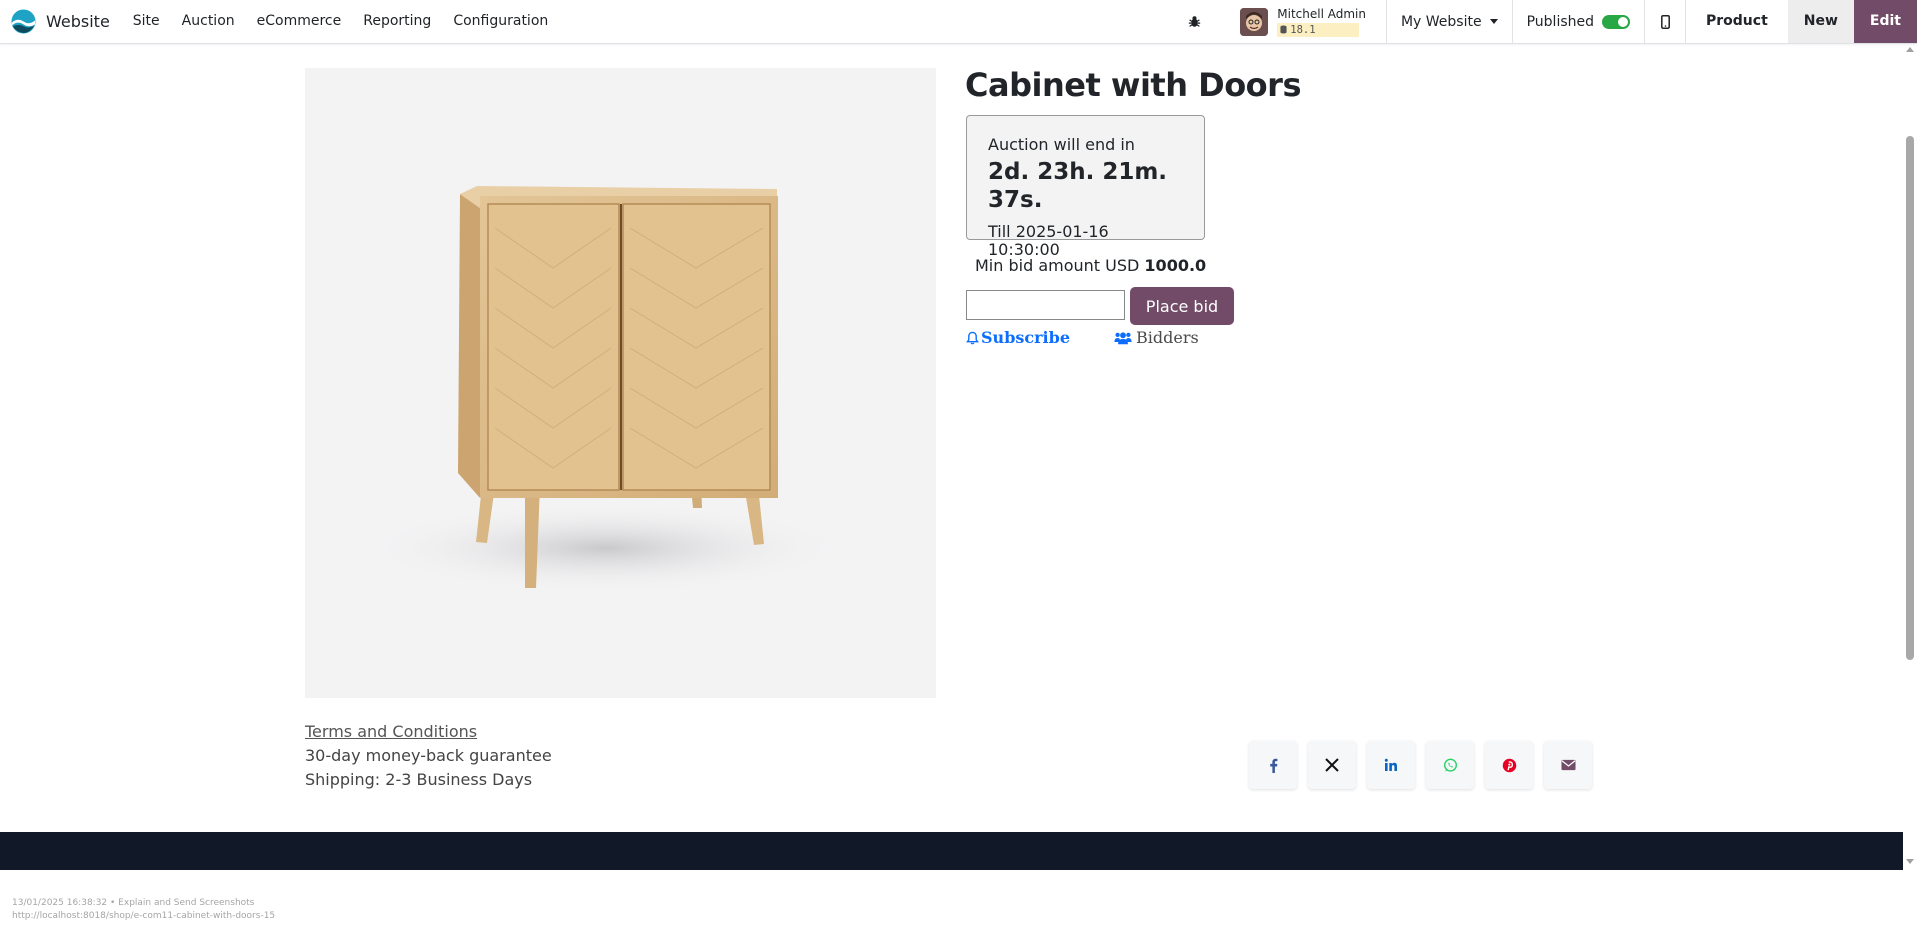 The width and height of the screenshot is (1917, 936). Describe the element at coordinates (208, 21) in the screenshot. I see `menu-auction: Auction` at that location.